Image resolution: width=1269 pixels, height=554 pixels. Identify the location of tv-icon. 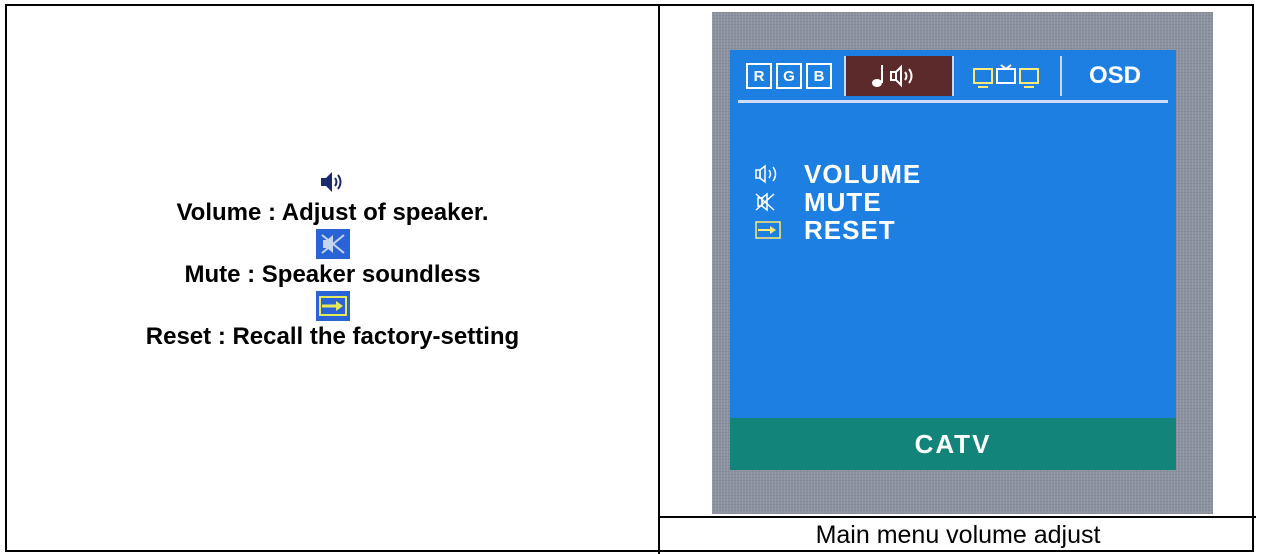
(1006, 76).